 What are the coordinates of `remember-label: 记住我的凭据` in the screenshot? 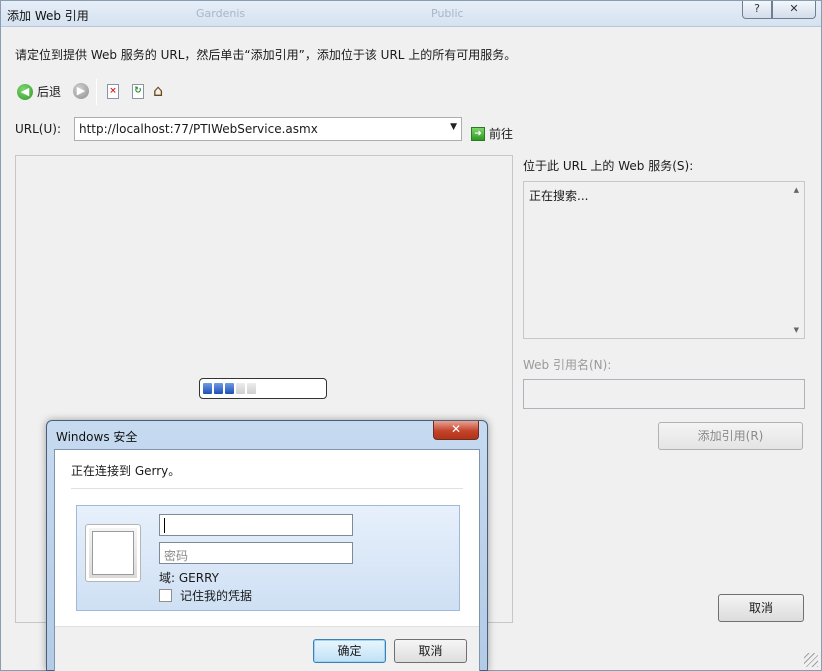 It's located at (216, 596).